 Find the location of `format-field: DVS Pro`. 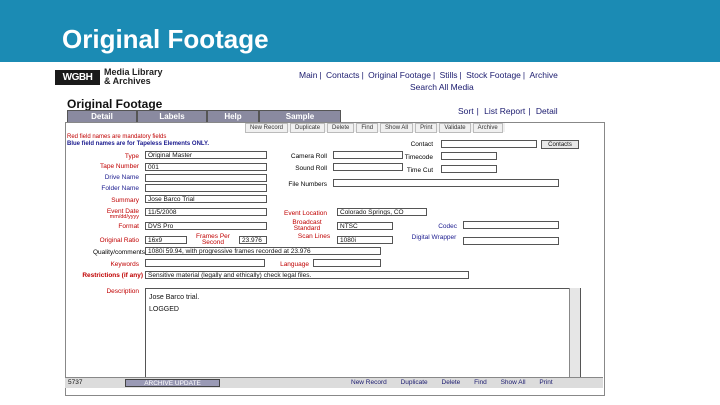

format-field: DVS Pro is located at coordinates (206, 226).